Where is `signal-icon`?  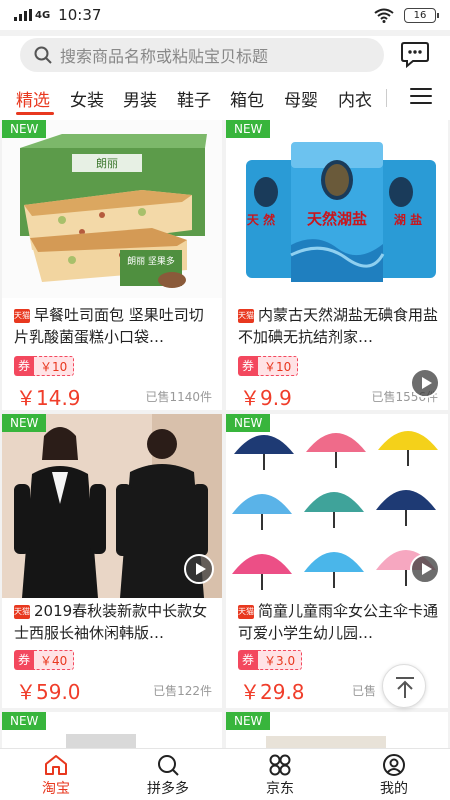
signal-icon is located at coordinates (23, 15).